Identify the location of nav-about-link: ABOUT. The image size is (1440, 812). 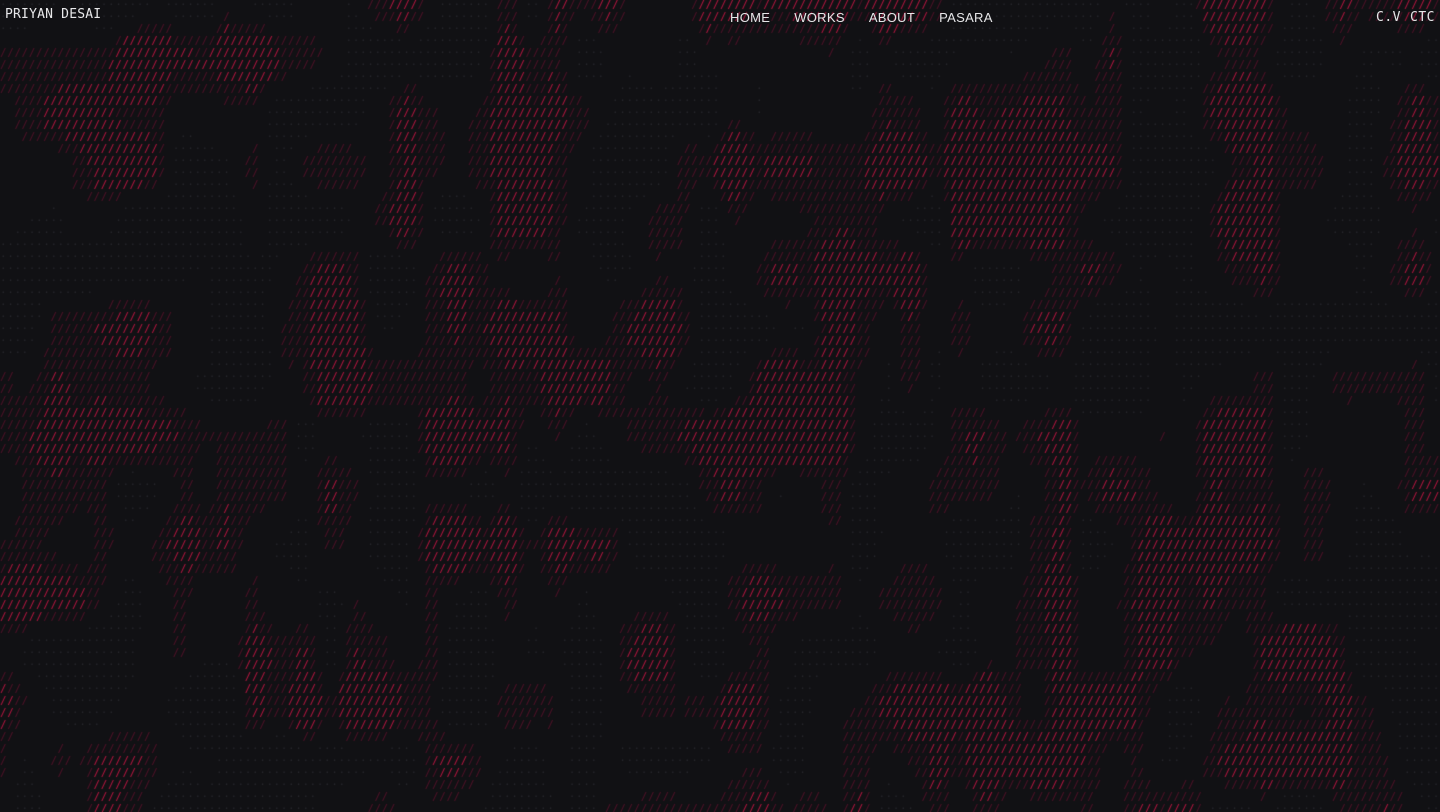
(892, 17).